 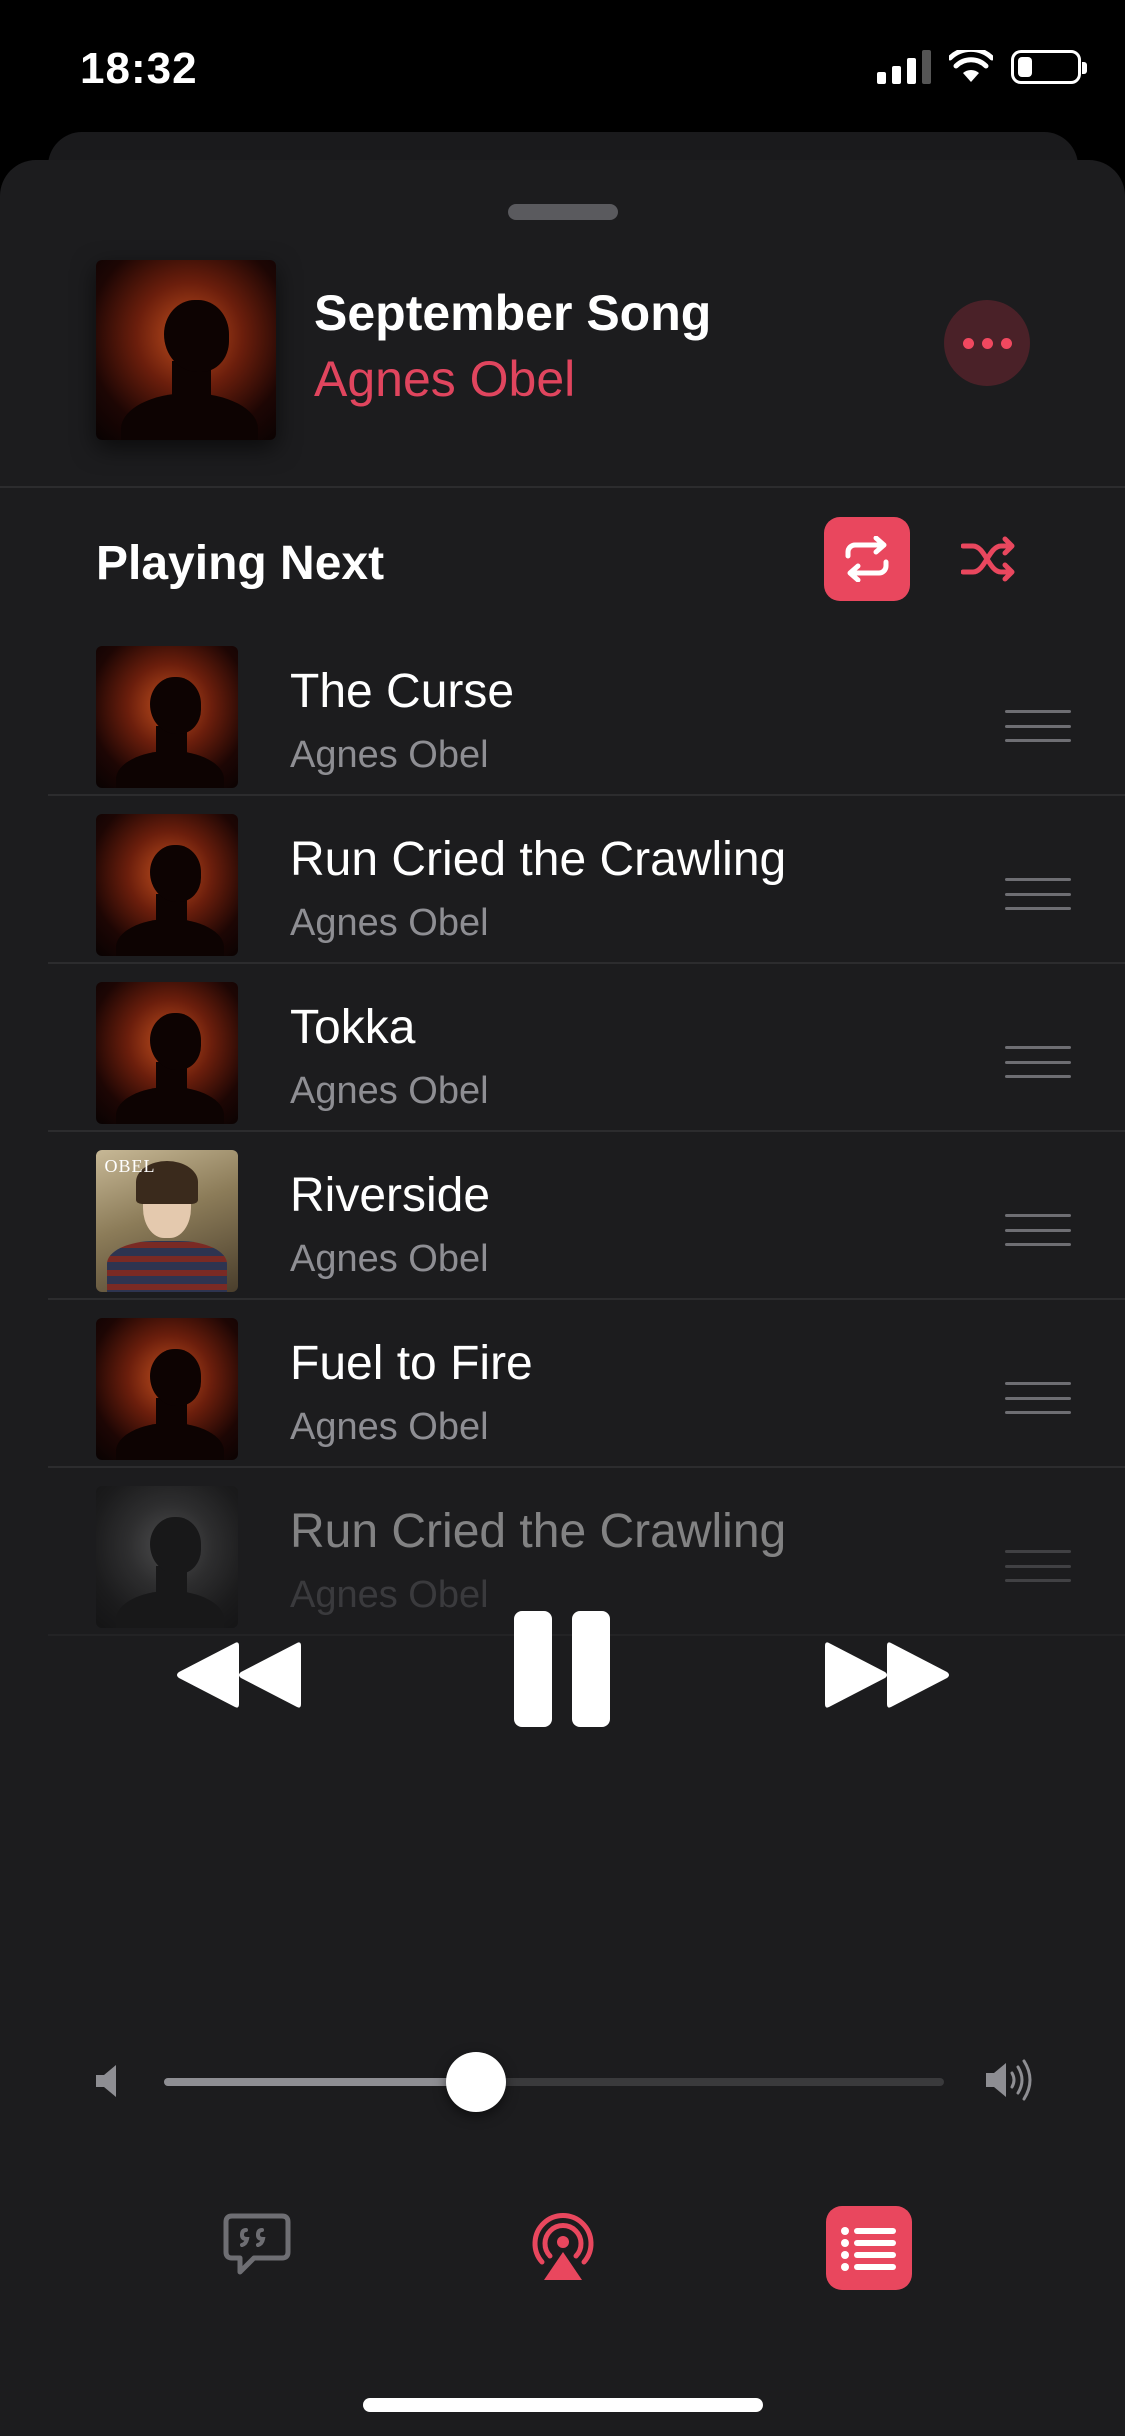 I want to click on battery-icon, so click(x=1049, y=67).